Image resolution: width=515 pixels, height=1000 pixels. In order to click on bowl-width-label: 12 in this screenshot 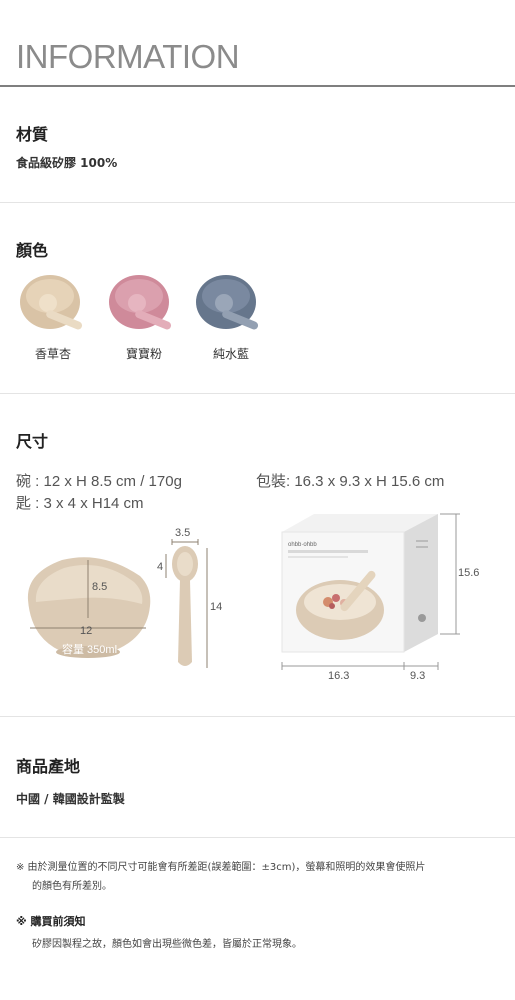, I will do `click(86, 631)`.